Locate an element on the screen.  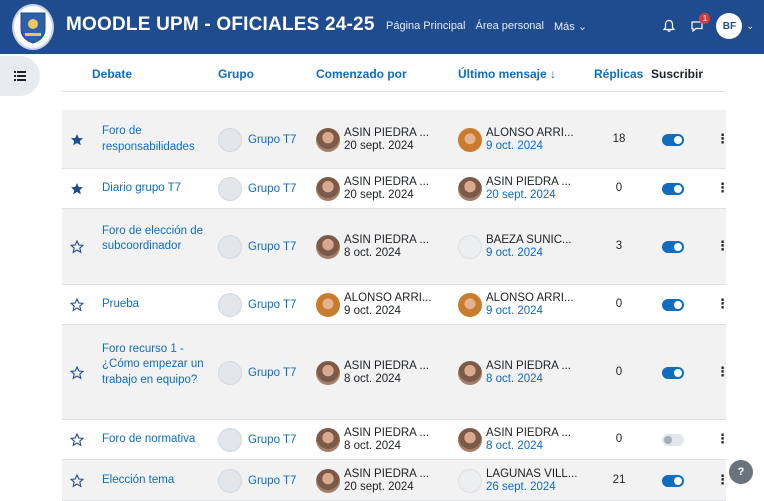
replies-count: 21 is located at coordinates (619, 480).